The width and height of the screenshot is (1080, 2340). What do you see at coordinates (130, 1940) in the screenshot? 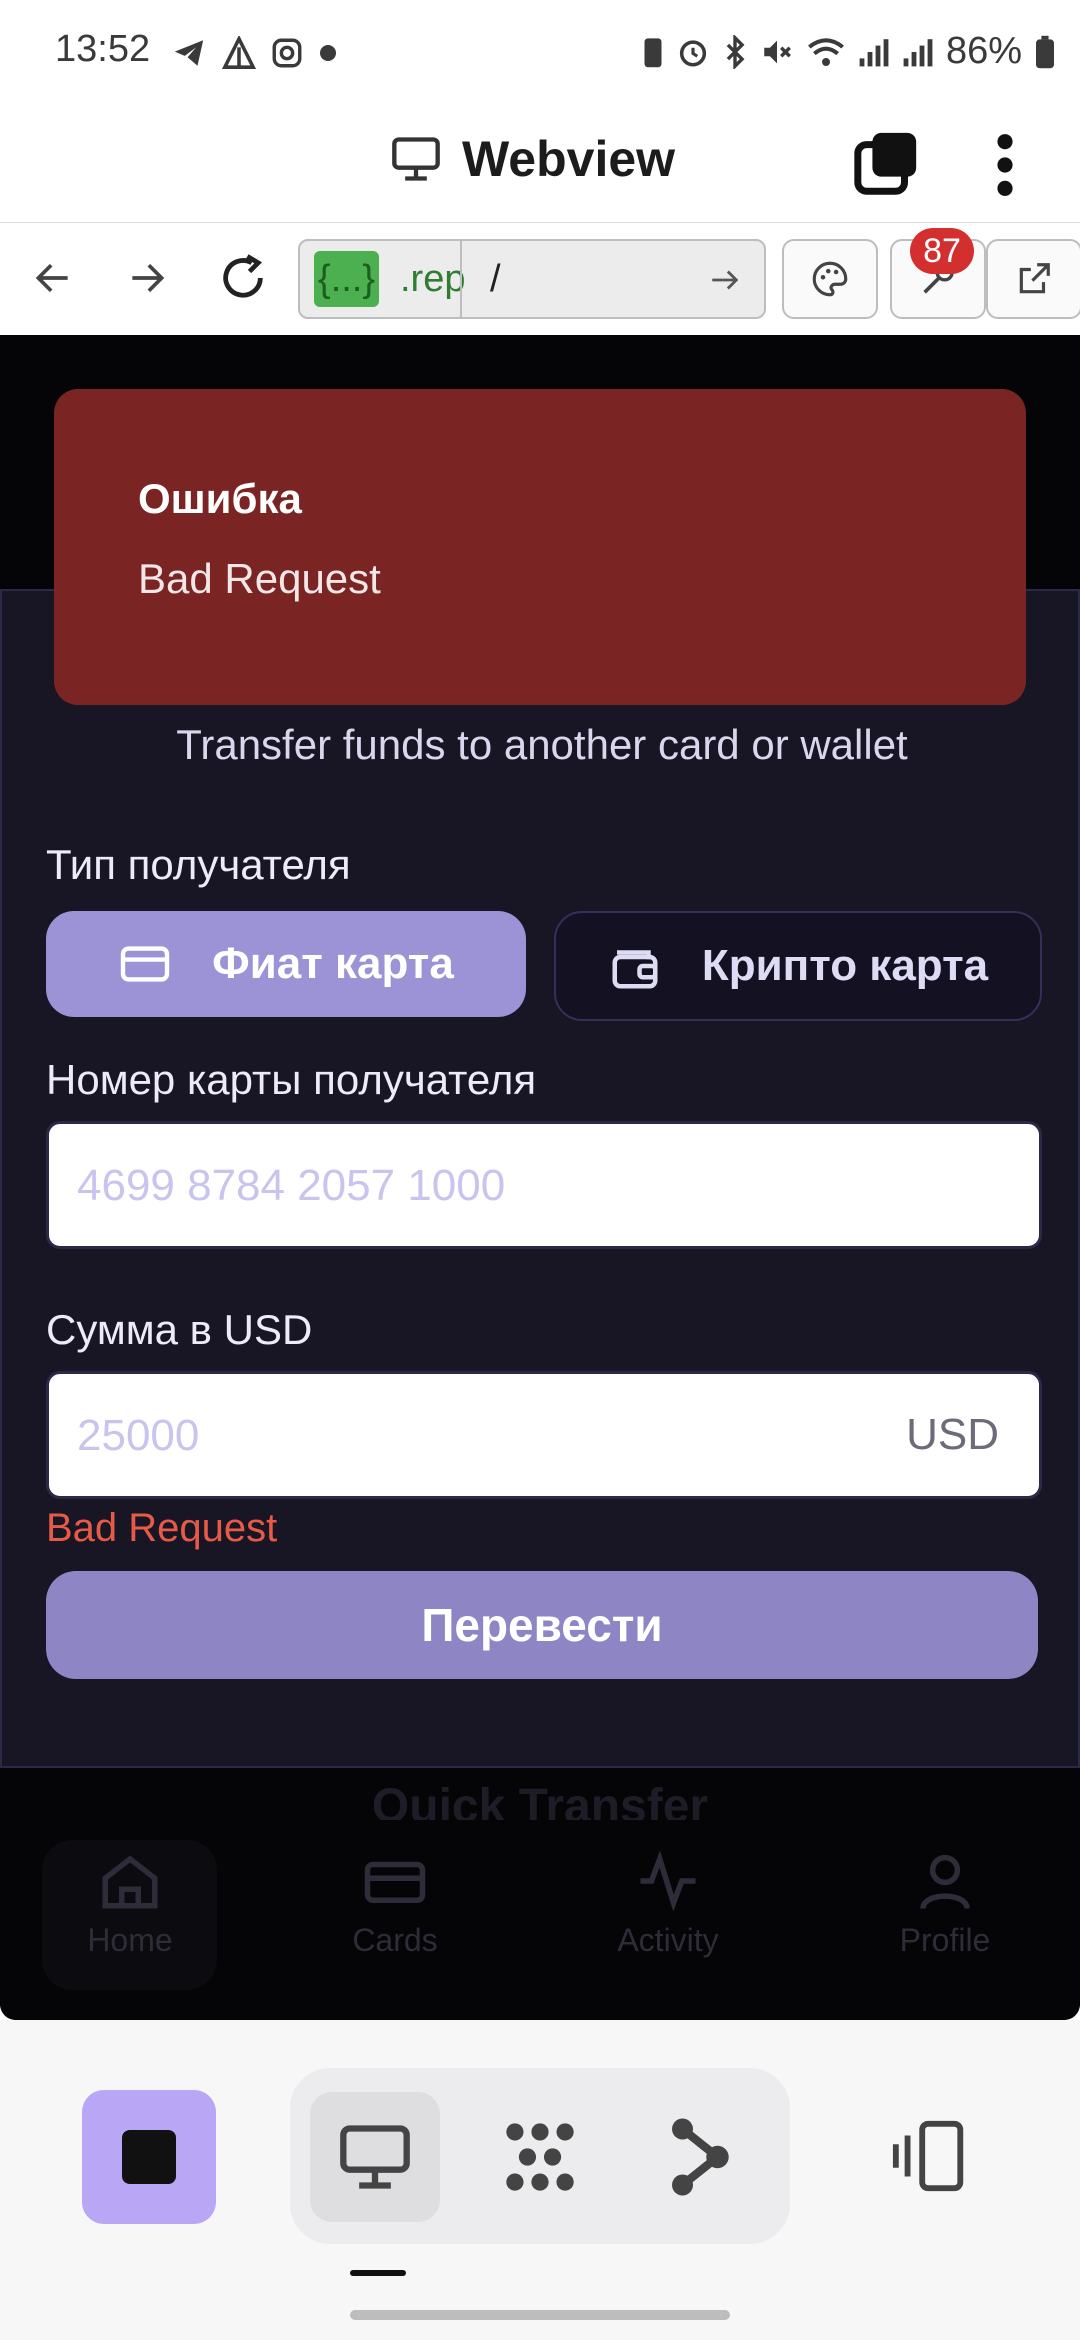
I see `nav-home-label: Home` at bounding box center [130, 1940].